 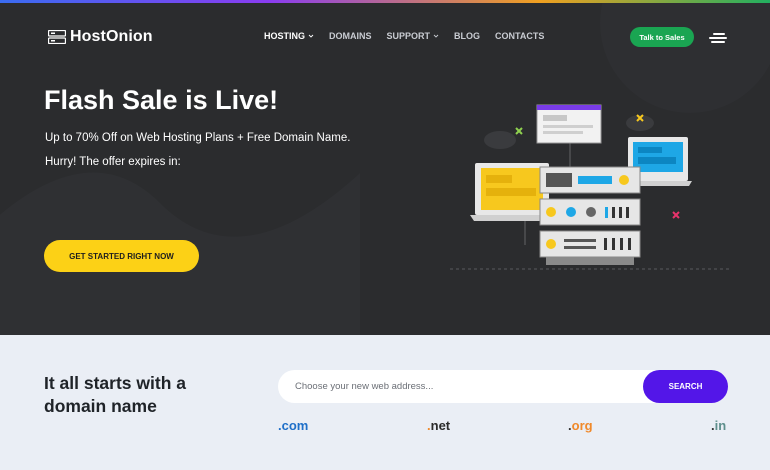 What do you see at coordinates (463, 386) in the screenshot?
I see `domain-search-input` at bounding box center [463, 386].